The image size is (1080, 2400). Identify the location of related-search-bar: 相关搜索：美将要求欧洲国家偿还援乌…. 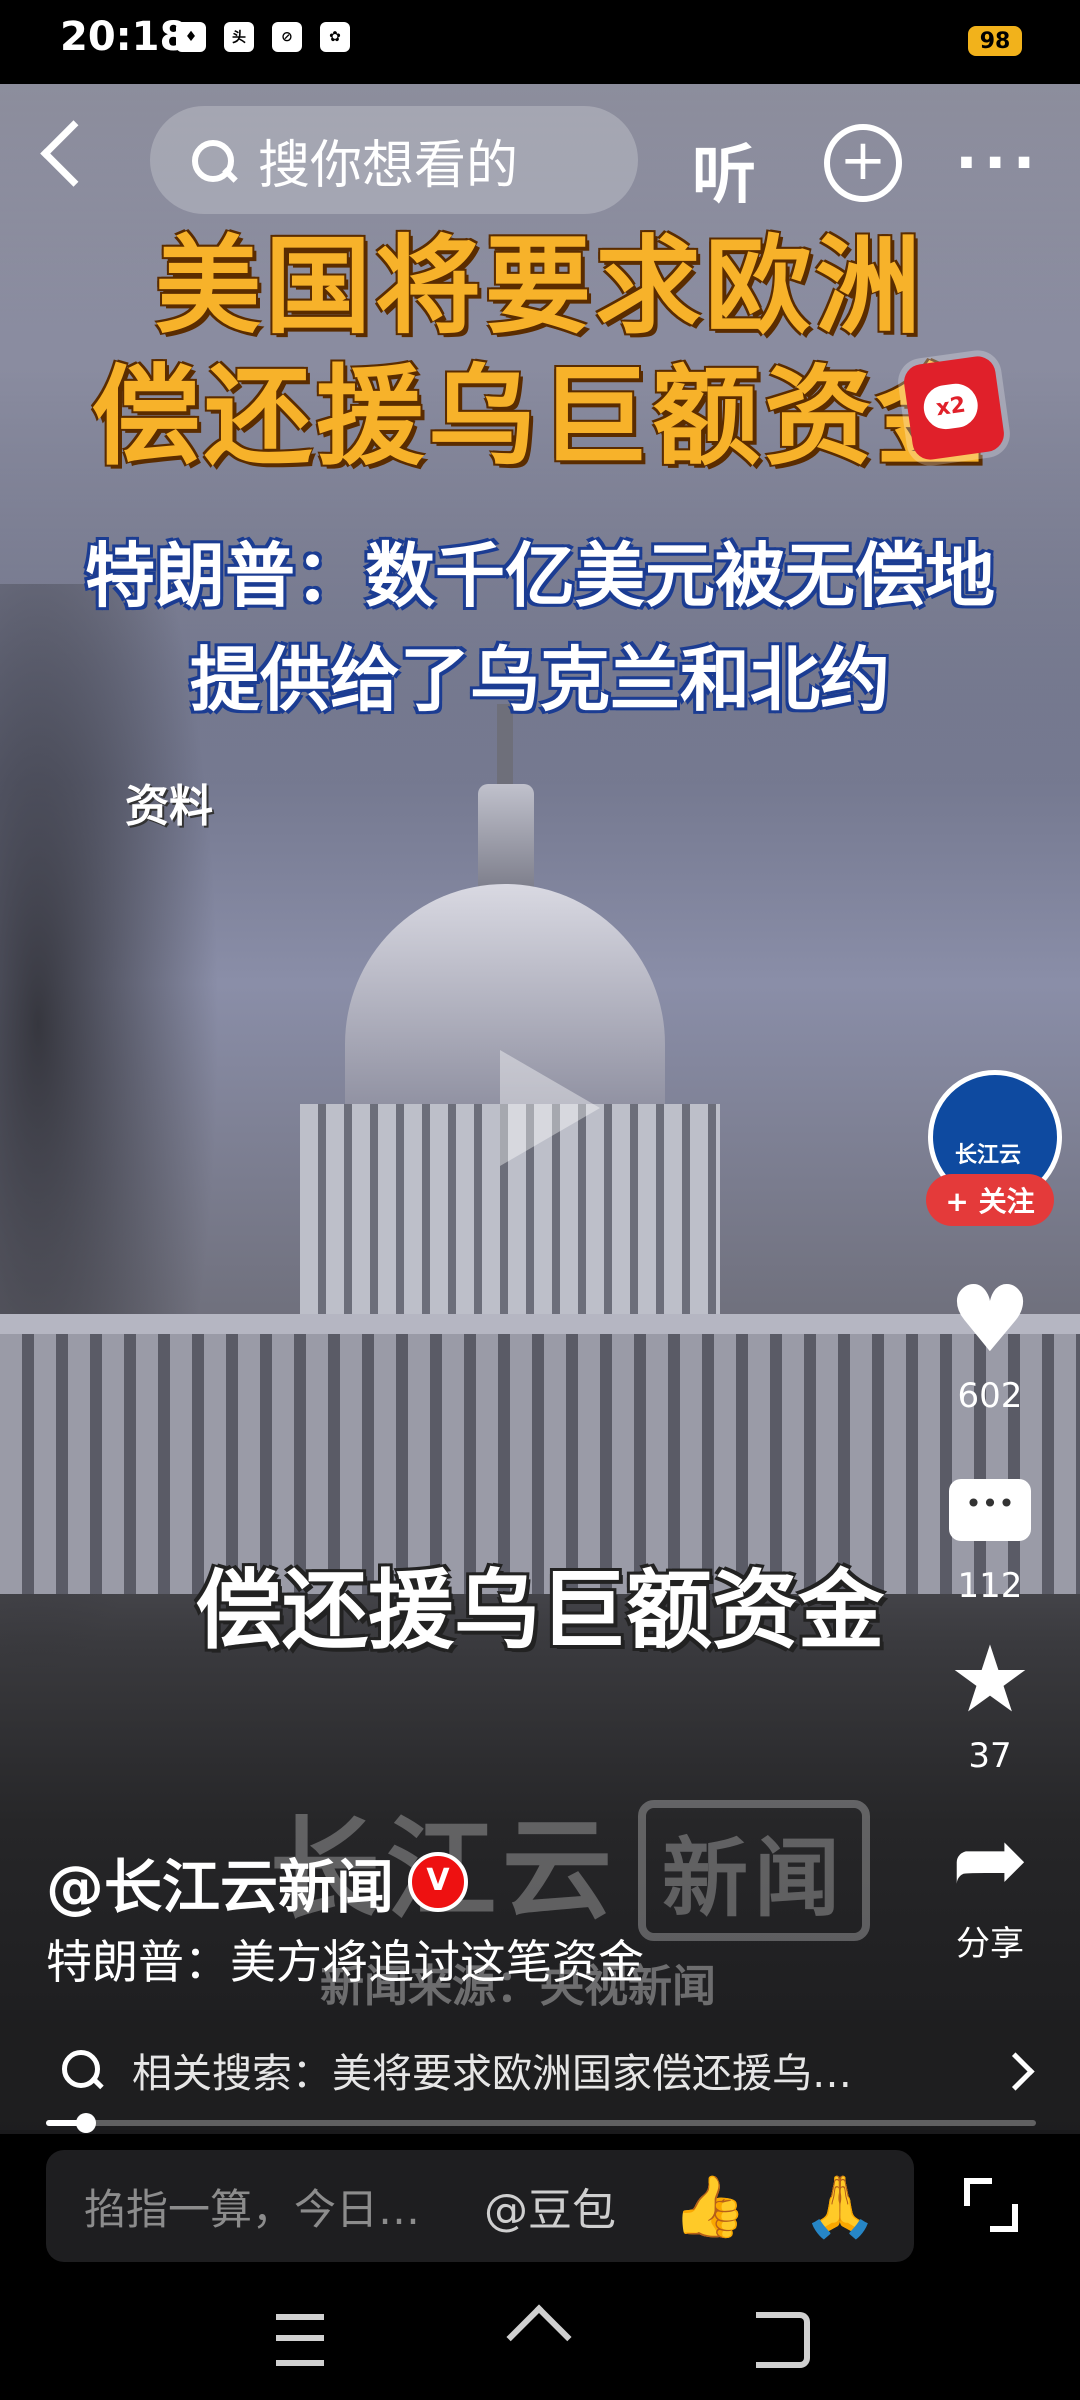
(540, 2070).